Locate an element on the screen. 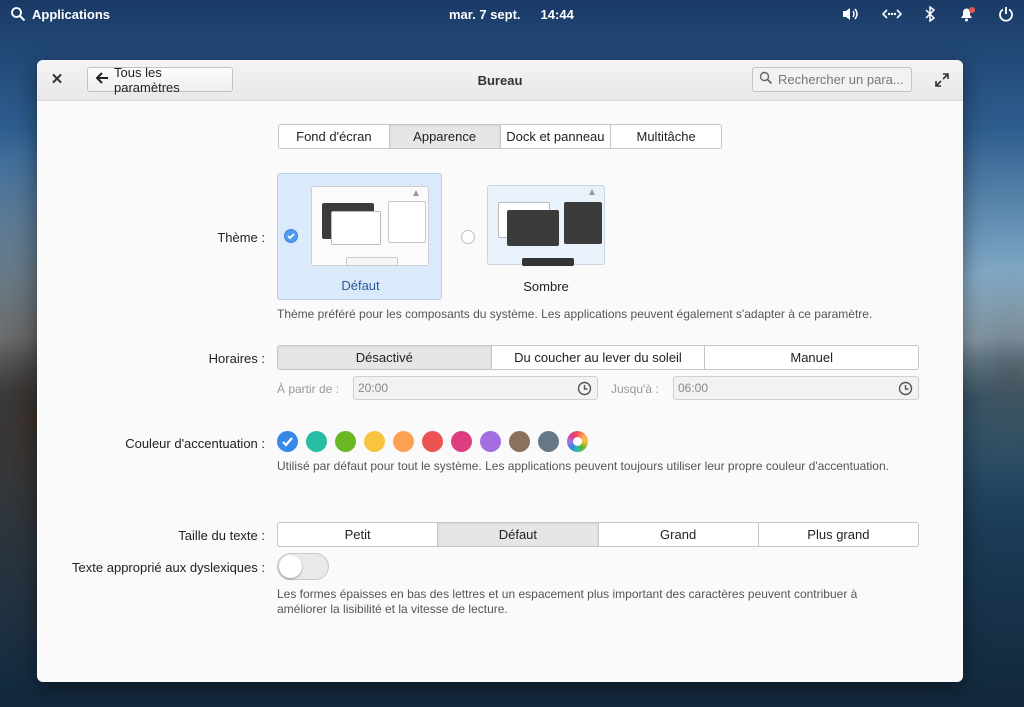 This screenshot has height=707, width=1024. text-size-label: Taille du texte : is located at coordinates (221, 535).